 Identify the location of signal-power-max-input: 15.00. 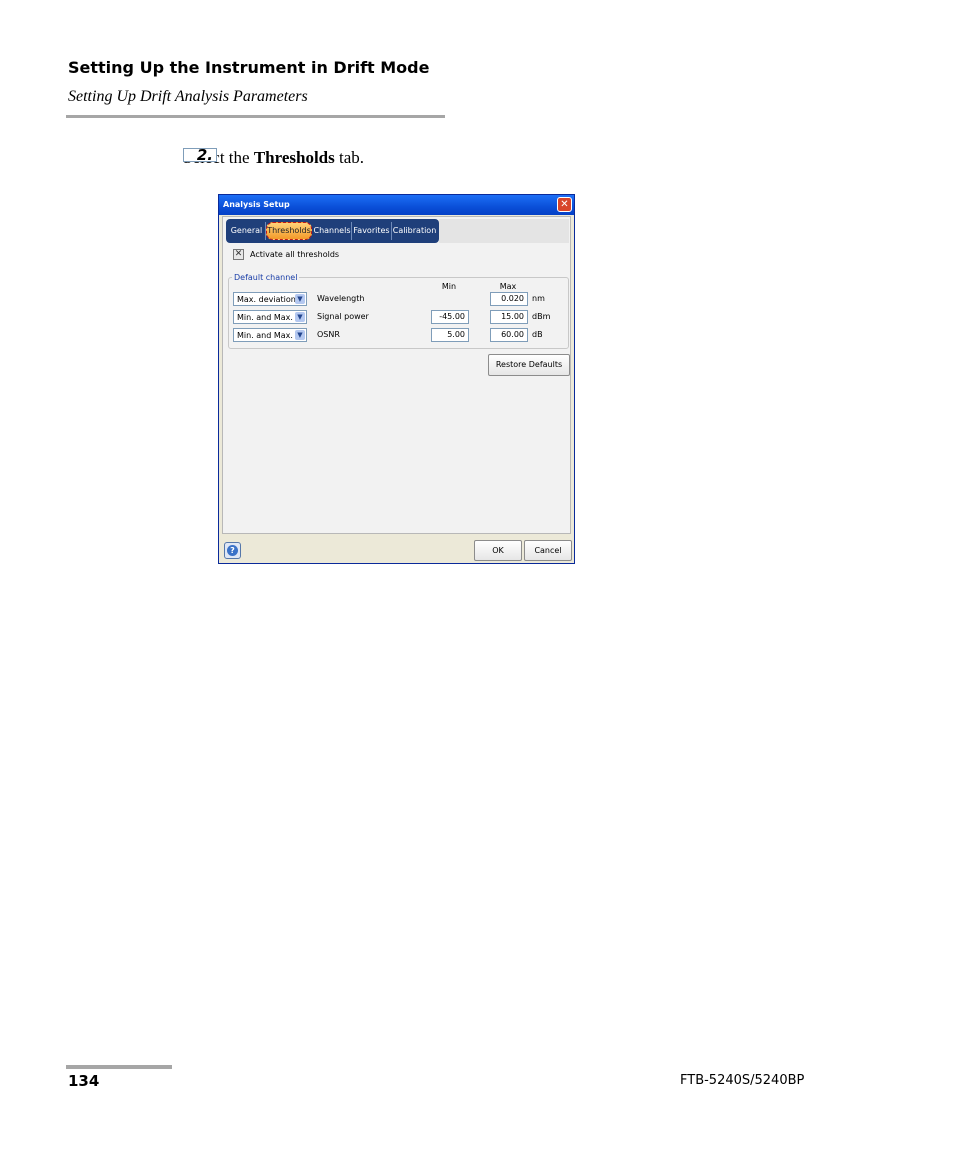
(509, 317).